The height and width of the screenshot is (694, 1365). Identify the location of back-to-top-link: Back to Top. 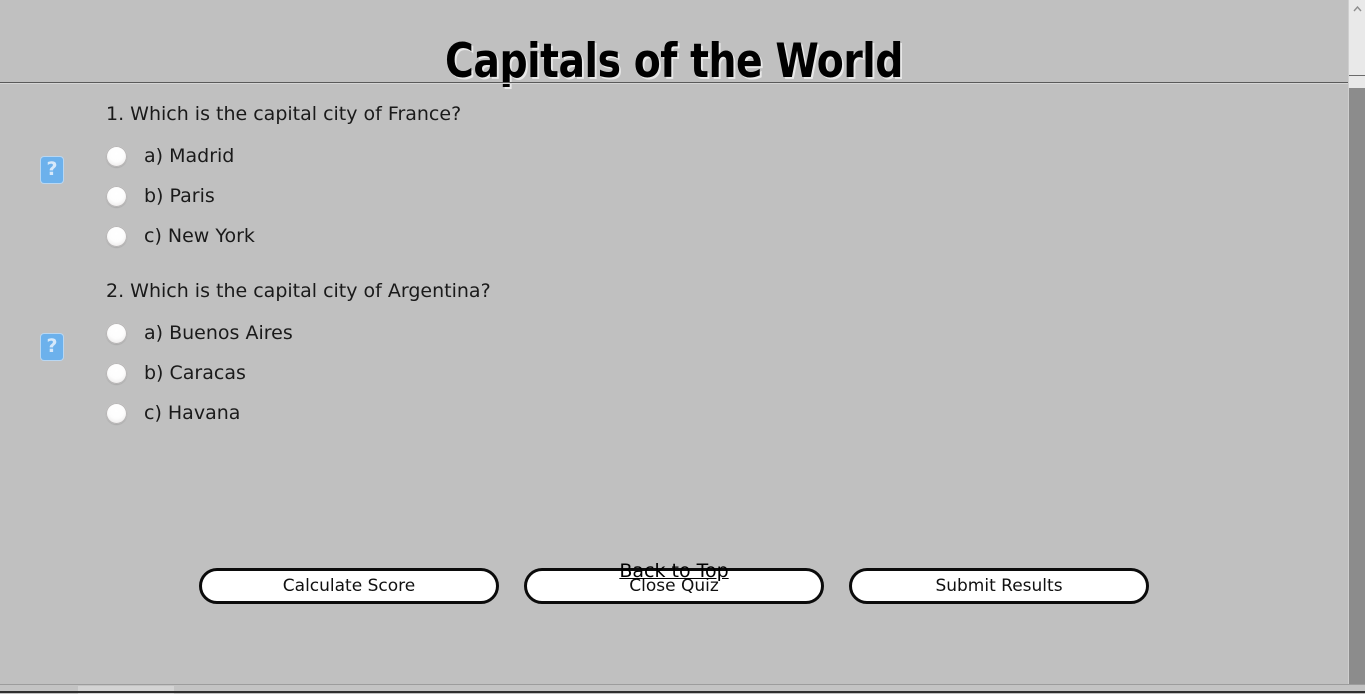
(673, 571).